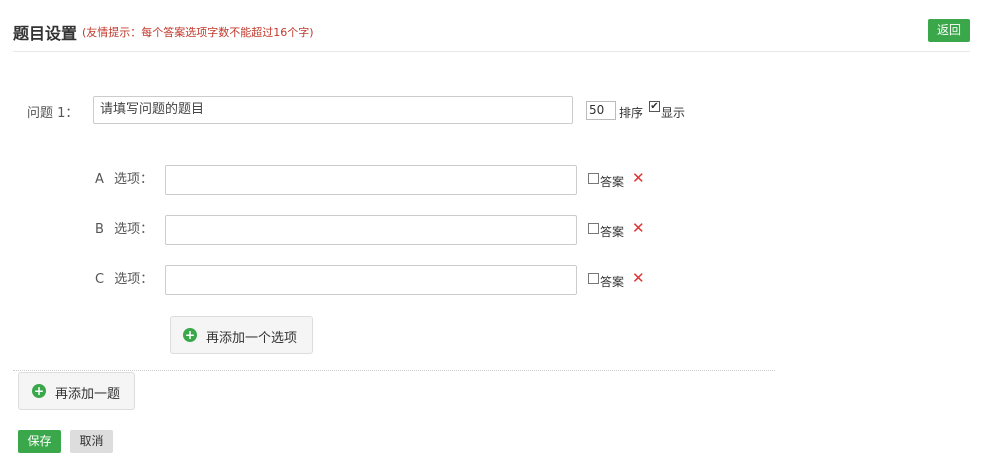 This screenshot has height=468, width=1000. Describe the element at coordinates (88, 394) in the screenshot. I see `add-question-label: 再添加一题` at that location.